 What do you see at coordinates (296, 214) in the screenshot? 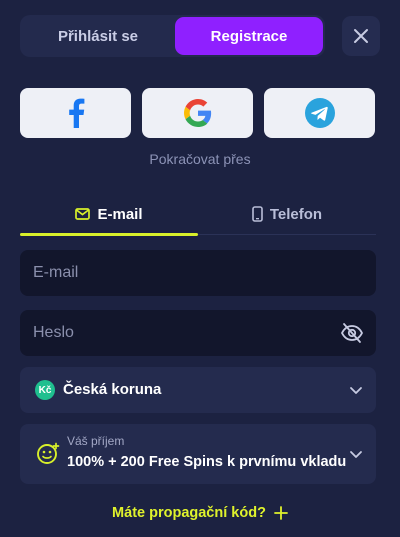
I see `tab-phone-label: Telefon` at bounding box center [296, 214].